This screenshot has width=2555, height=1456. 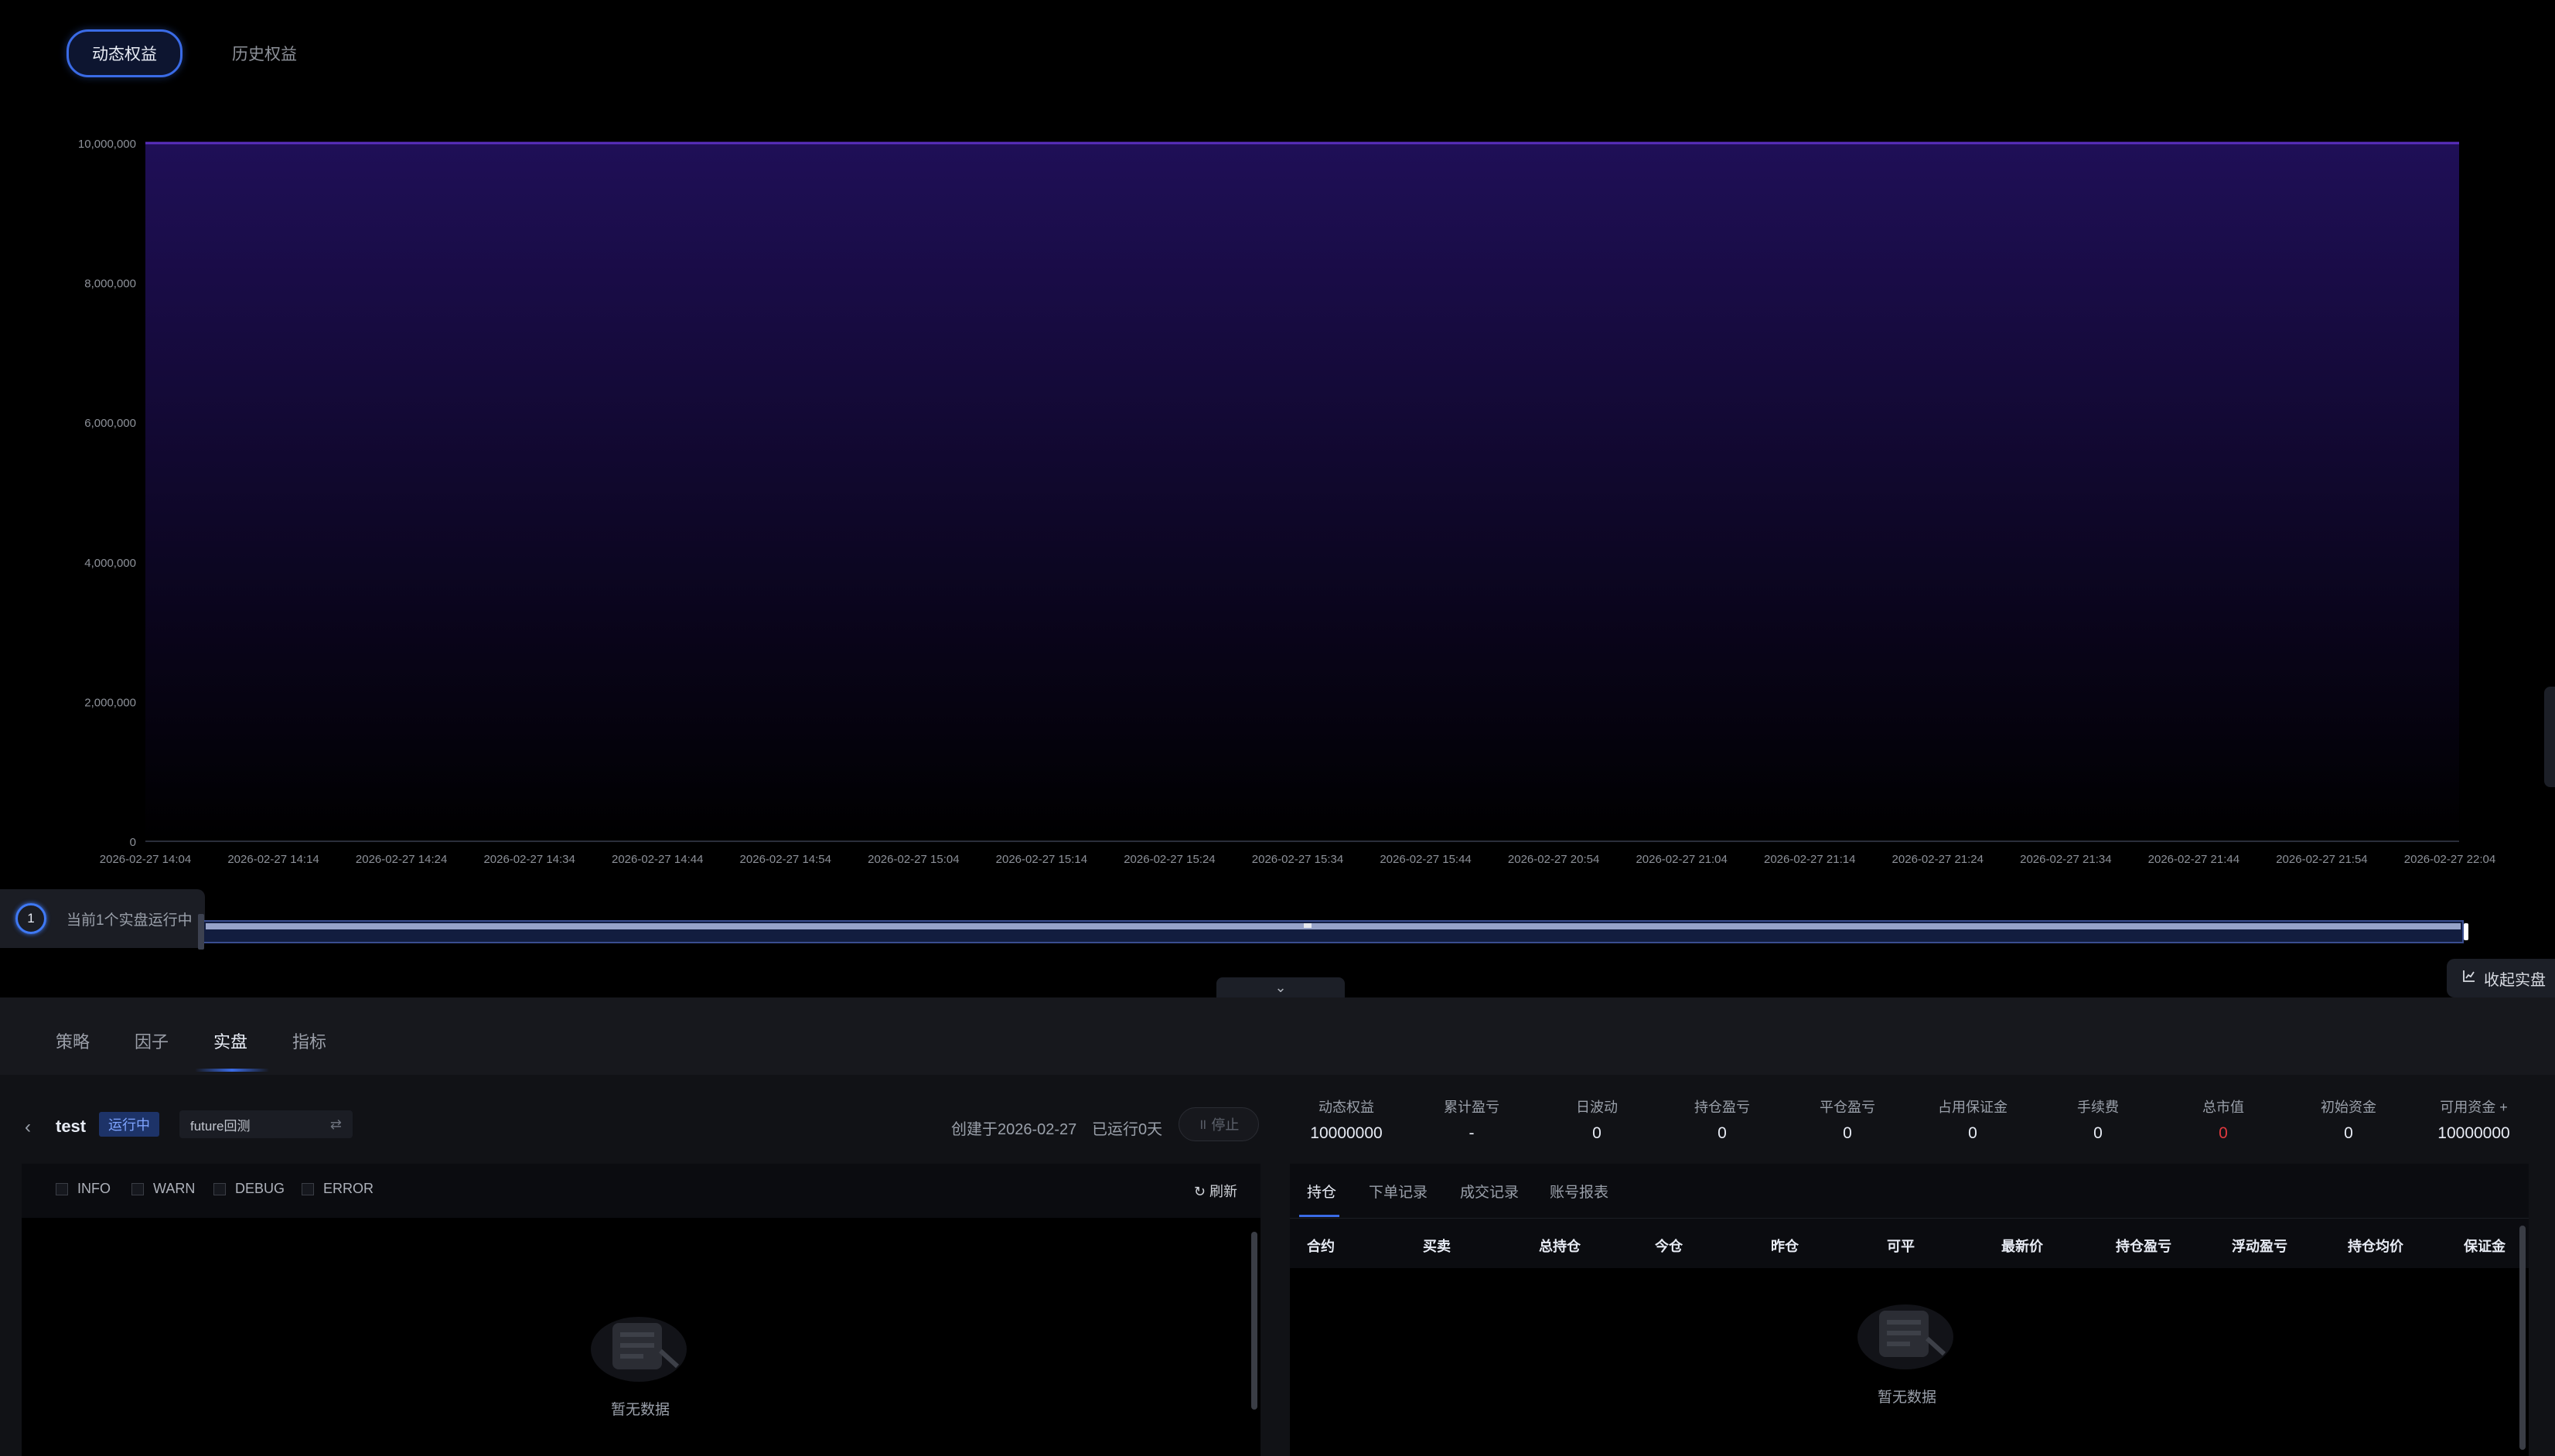 What do you see at coordinates (658, 859) in the screenshot?
I see `x-tick-label: 2026-02-27 14:44` at bounding box center [658, 859].